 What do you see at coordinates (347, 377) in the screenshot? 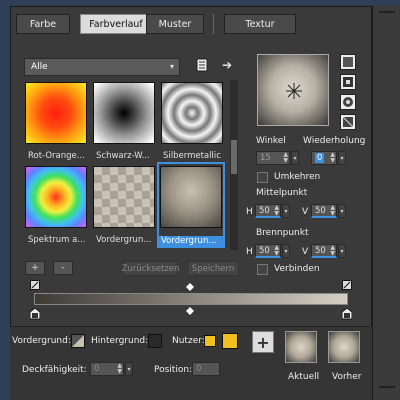
I see `previous-label: Vorher` at bounding box center [347, 377].